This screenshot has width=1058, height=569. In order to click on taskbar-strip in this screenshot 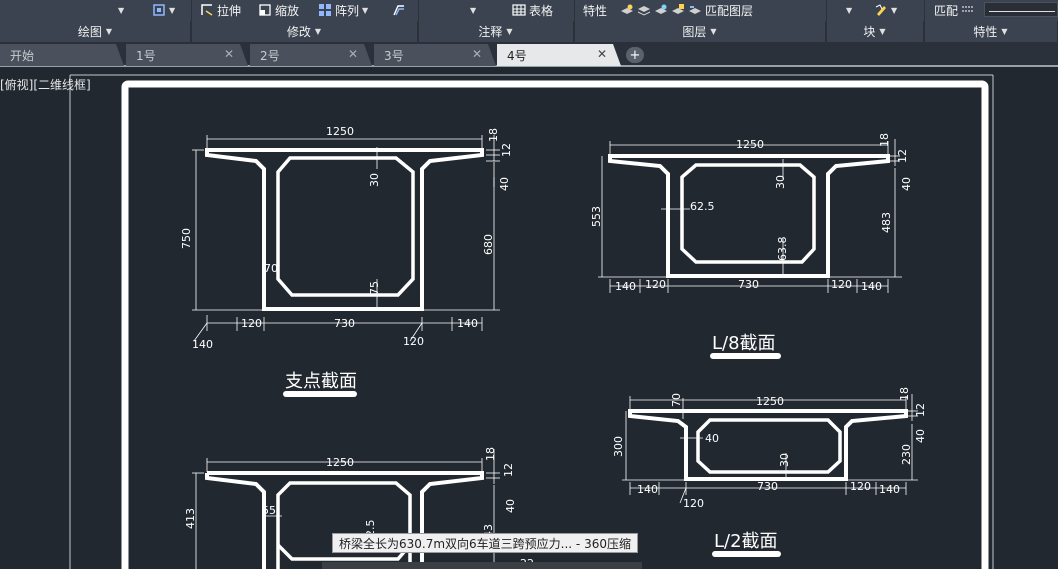, I will do `click(482, 565)`.